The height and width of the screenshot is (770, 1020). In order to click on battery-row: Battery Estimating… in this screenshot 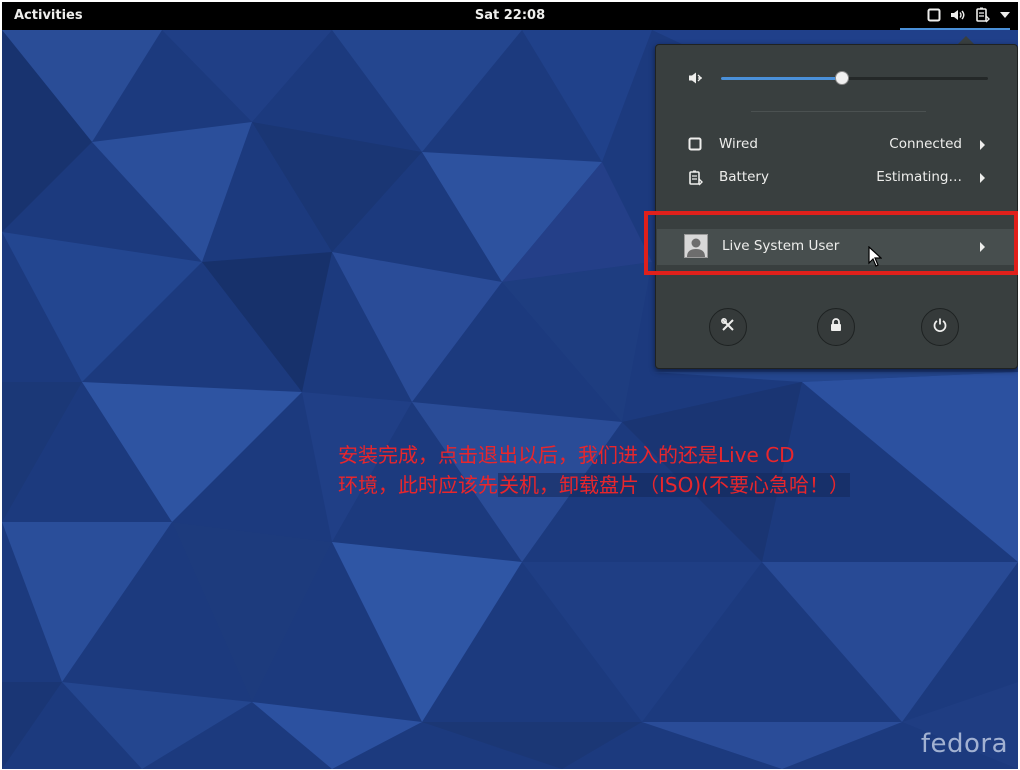, I will do `click(836, 178)`.